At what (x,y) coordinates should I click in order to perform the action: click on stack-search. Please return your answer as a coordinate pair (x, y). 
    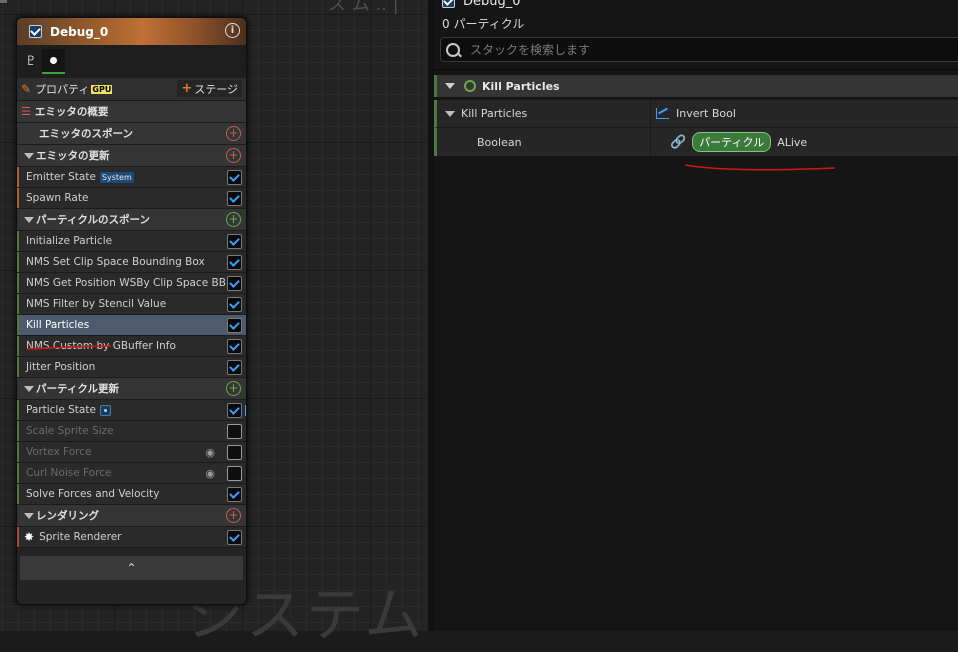
    Looking at the image, I should click on (699, 49).